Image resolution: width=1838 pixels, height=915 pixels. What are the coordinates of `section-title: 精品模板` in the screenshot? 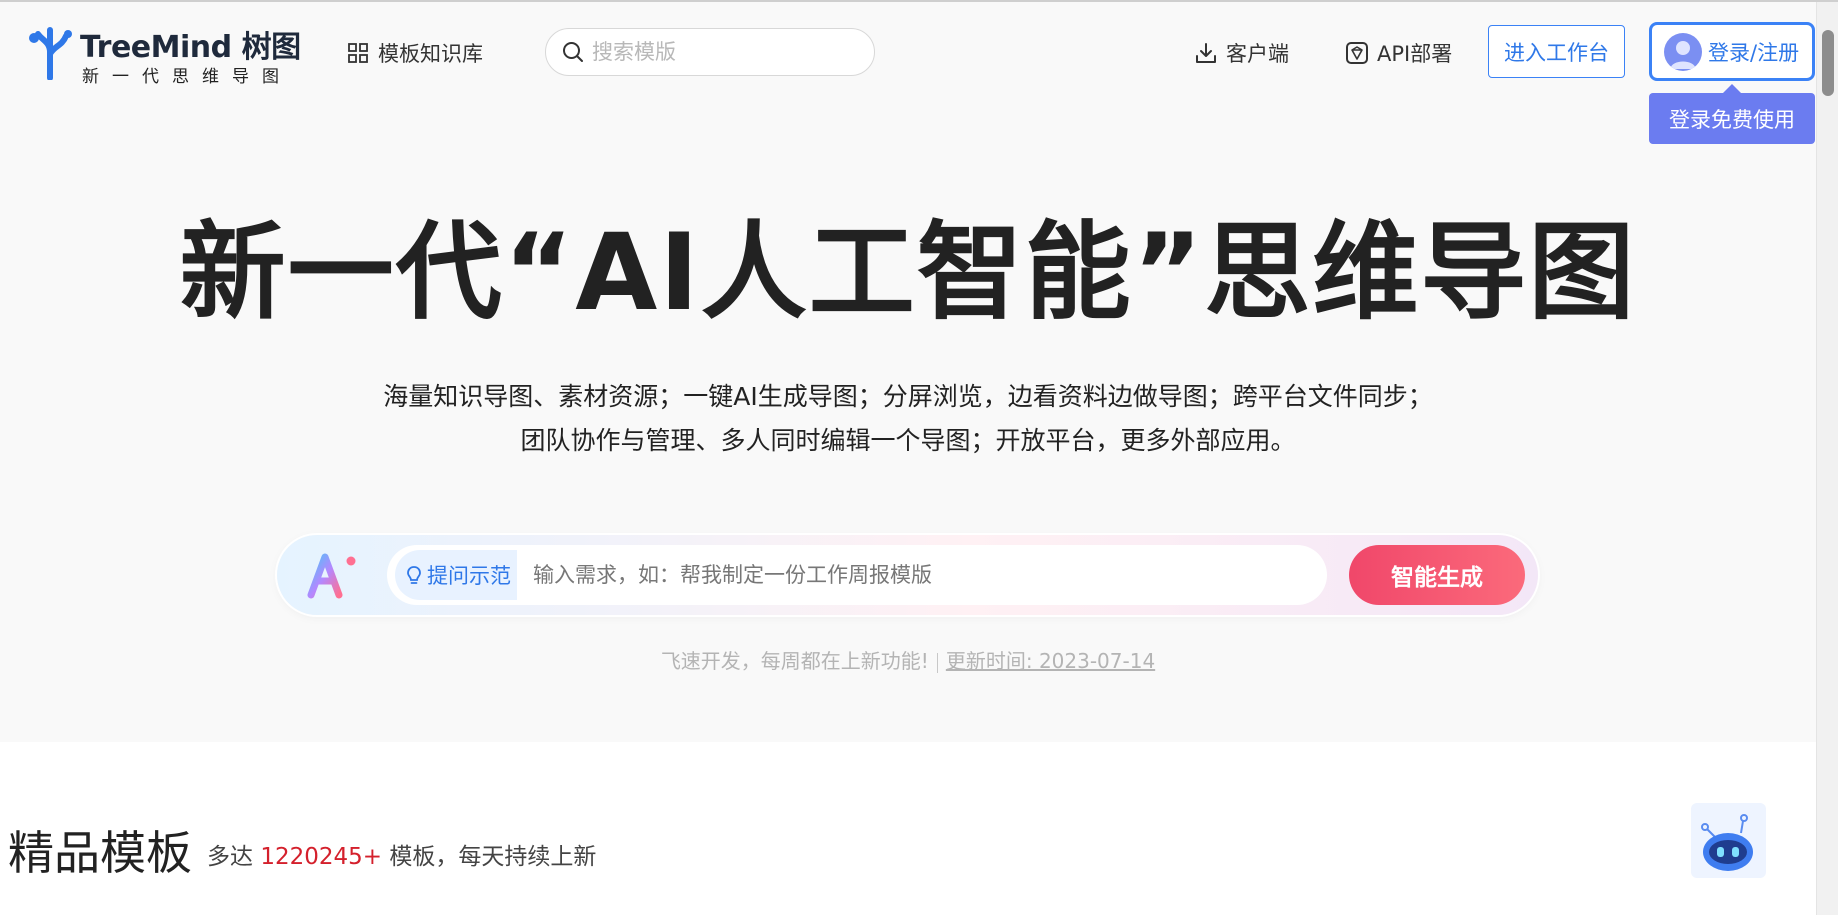 It's located at (100, 853).